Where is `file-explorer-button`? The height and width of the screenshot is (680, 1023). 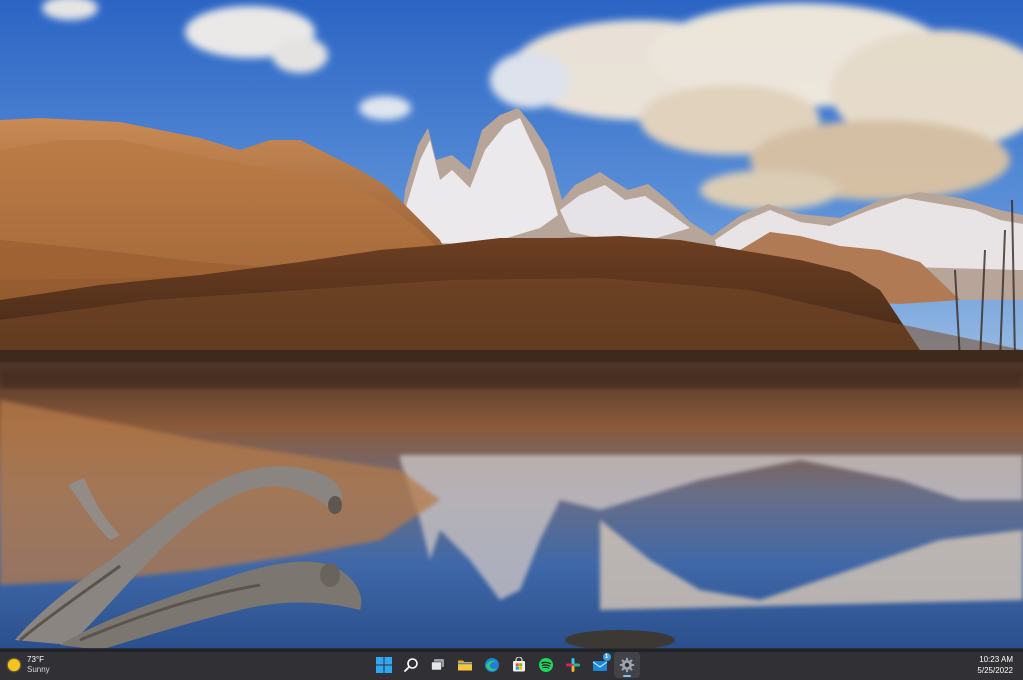
file-explorer-button is located at coordinates (465, 665).